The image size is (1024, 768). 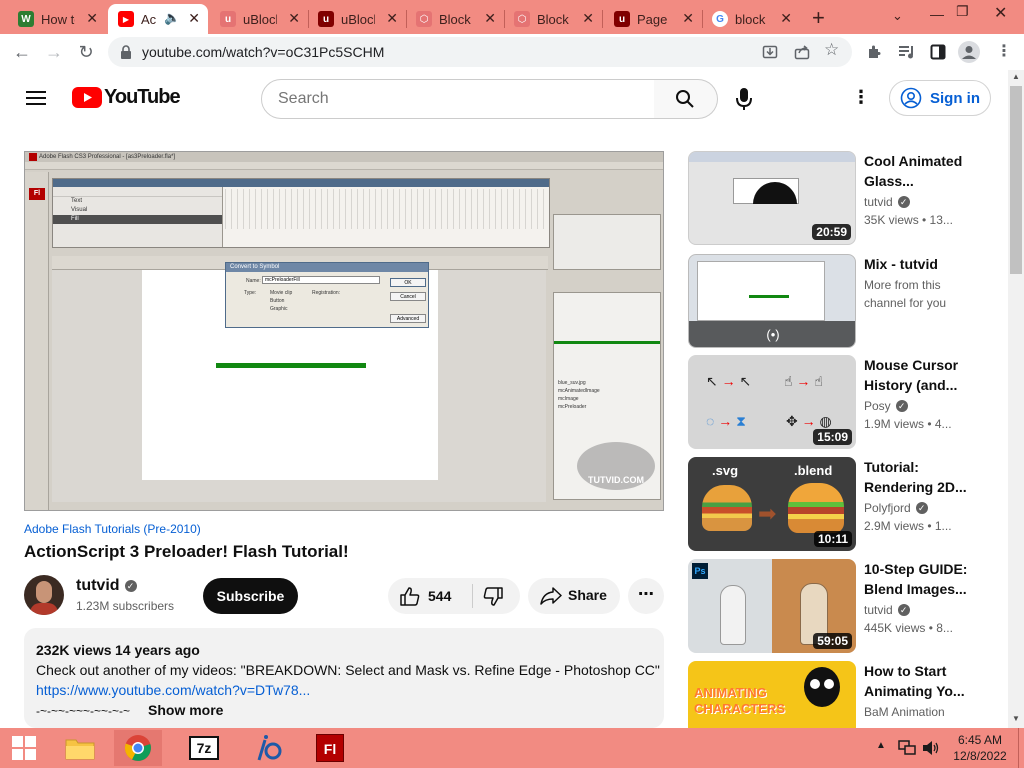 What do you see at coordinates (1004, 51) in the screenshot?
I see `browser-menu-icon: ⋮` at bounding box center [1004, 51].